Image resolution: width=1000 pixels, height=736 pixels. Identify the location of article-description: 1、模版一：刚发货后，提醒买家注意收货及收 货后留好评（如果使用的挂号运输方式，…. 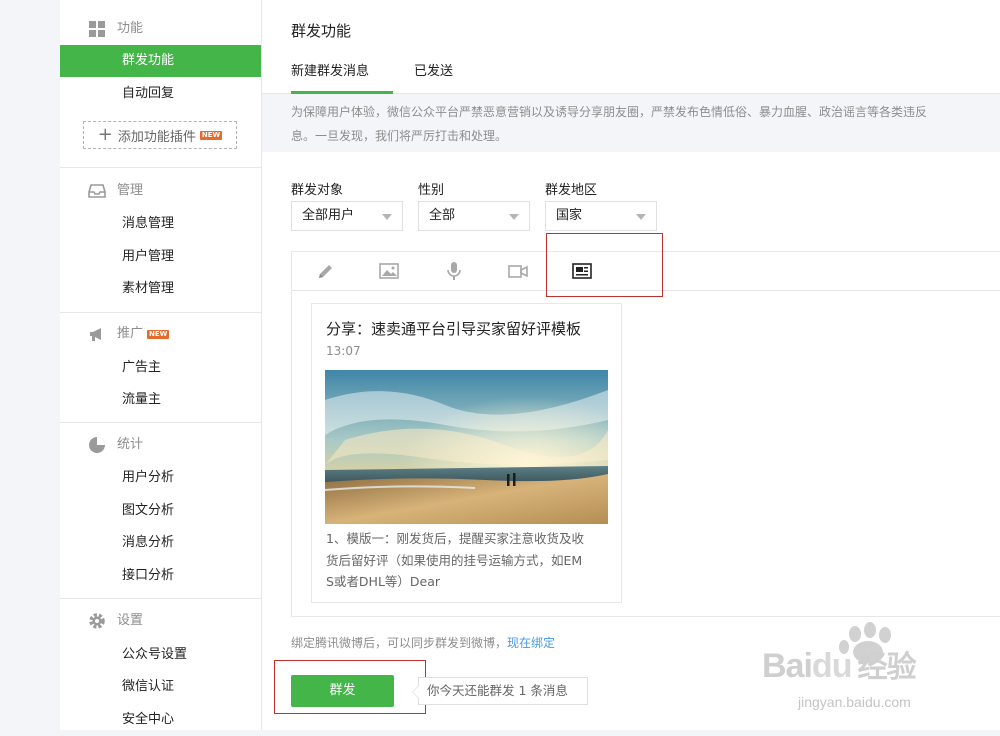
(455, 560).